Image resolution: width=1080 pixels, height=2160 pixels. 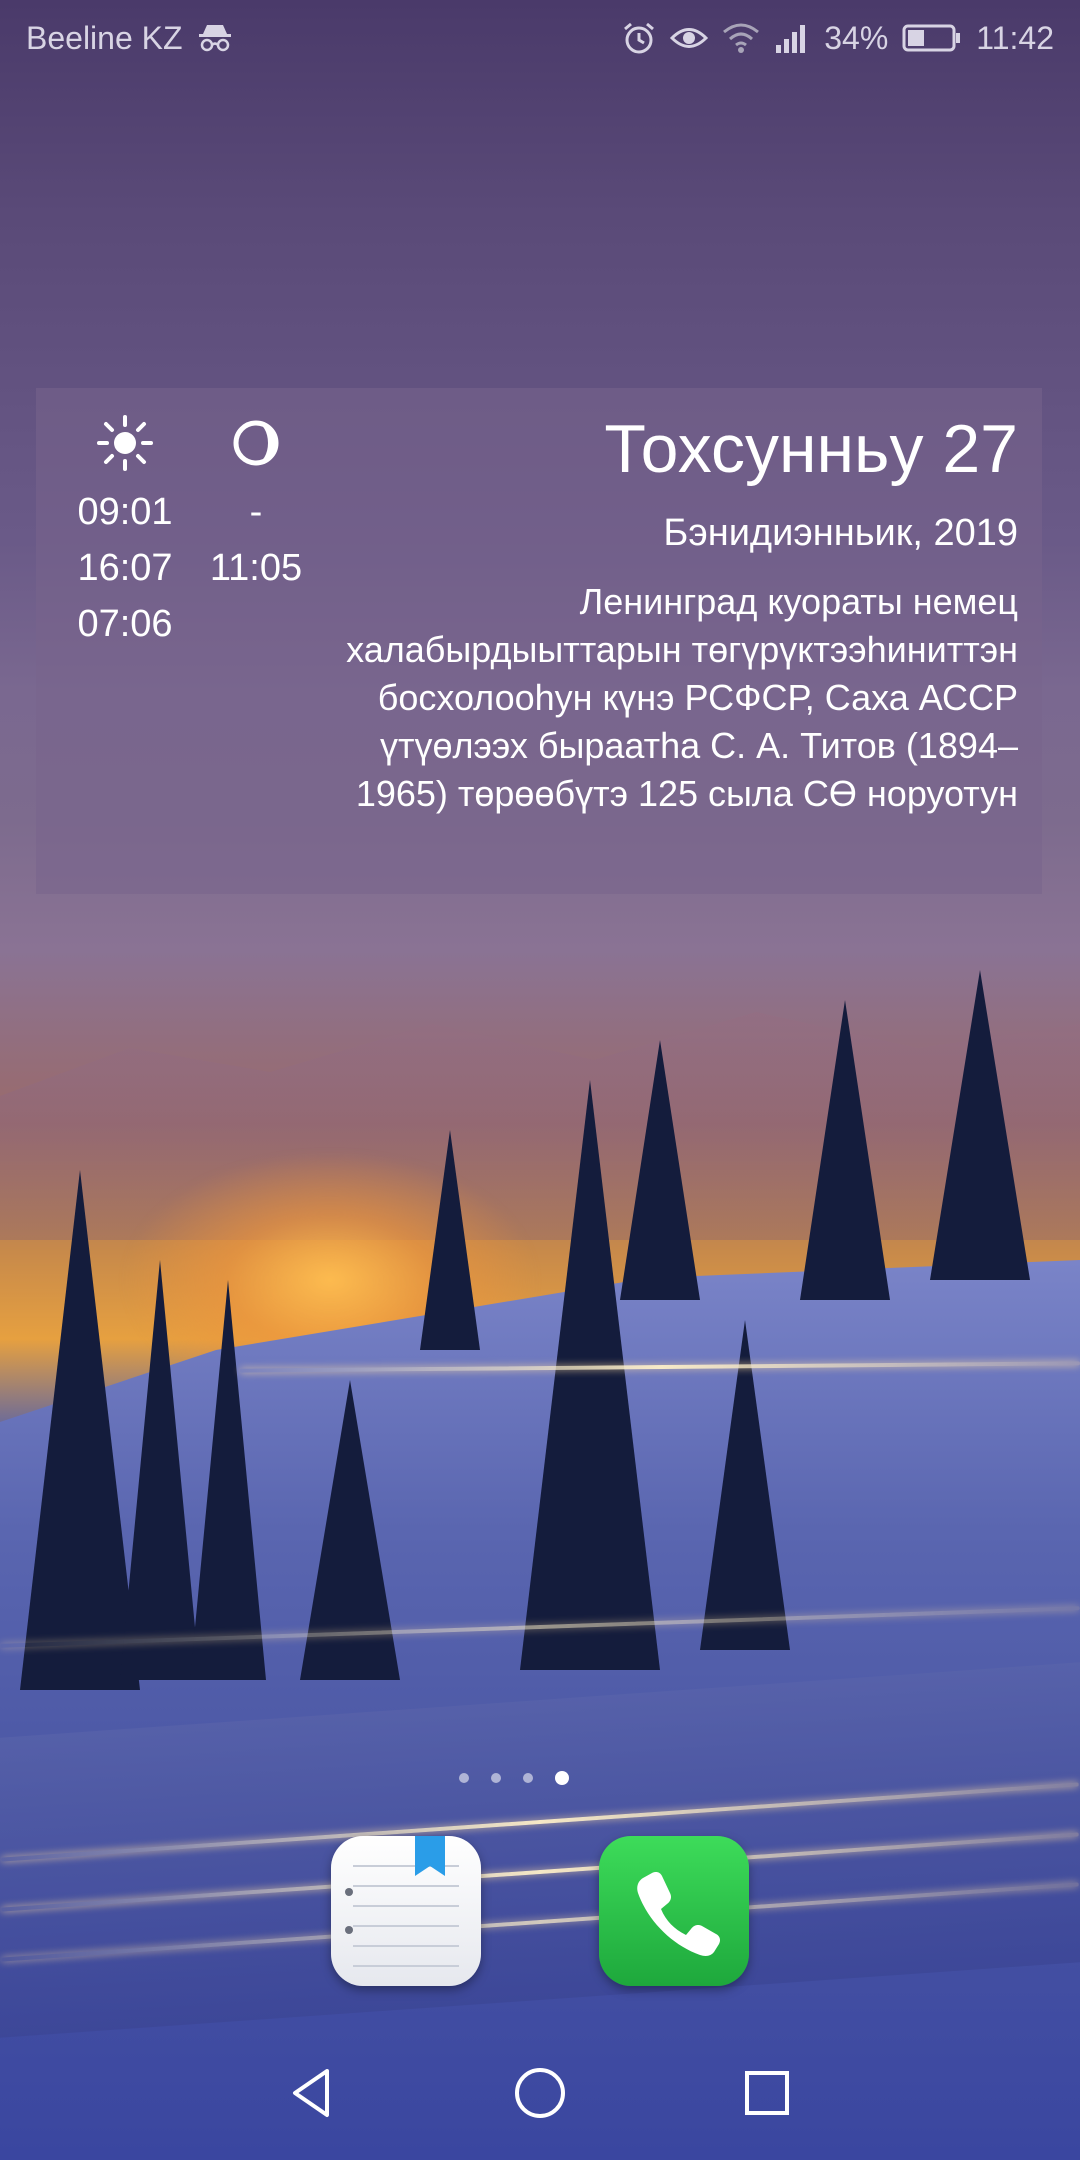 I want to click on notebook-icon, so click(x=406, y=1911).